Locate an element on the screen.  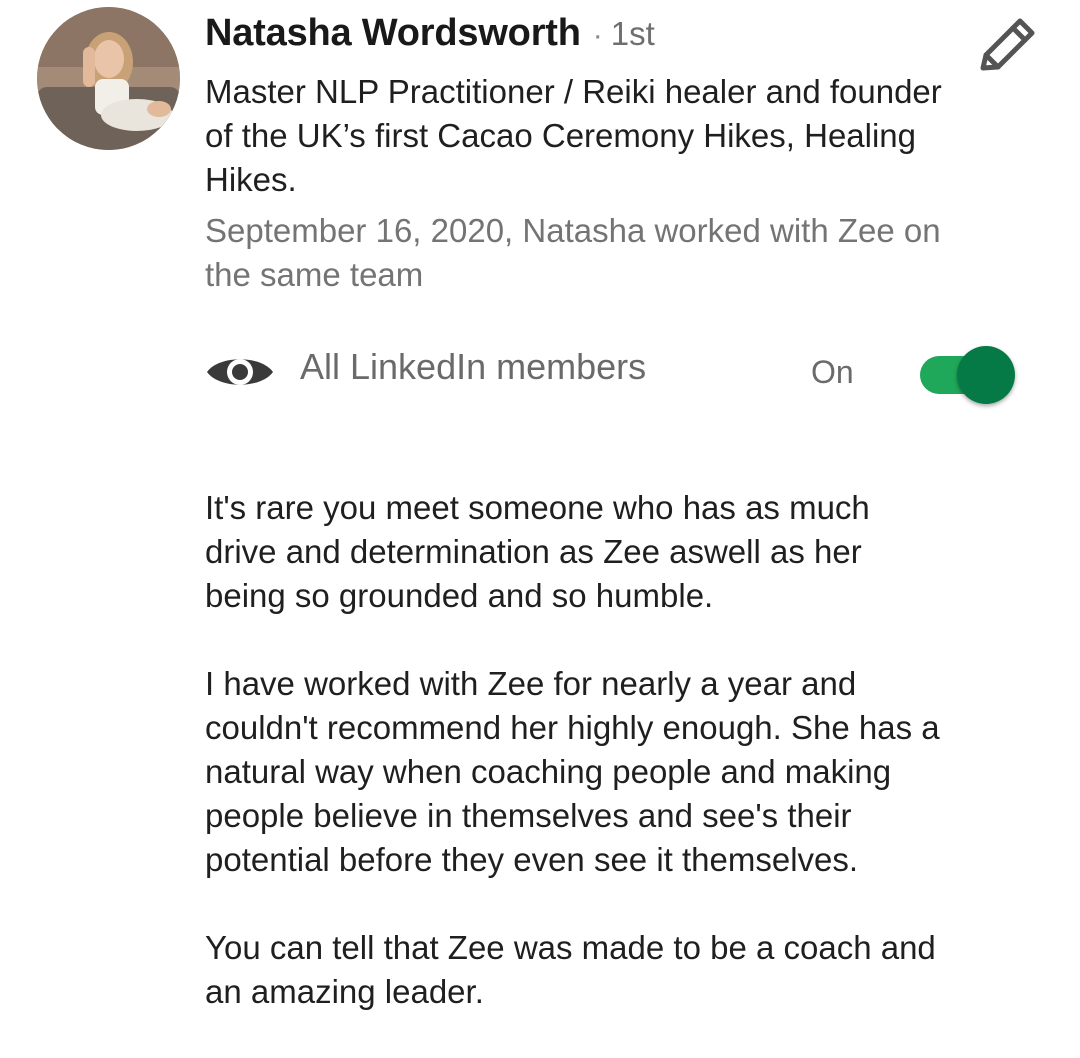
visibility-setting: All LinkedIn members On is located at coordinates (620, 372).